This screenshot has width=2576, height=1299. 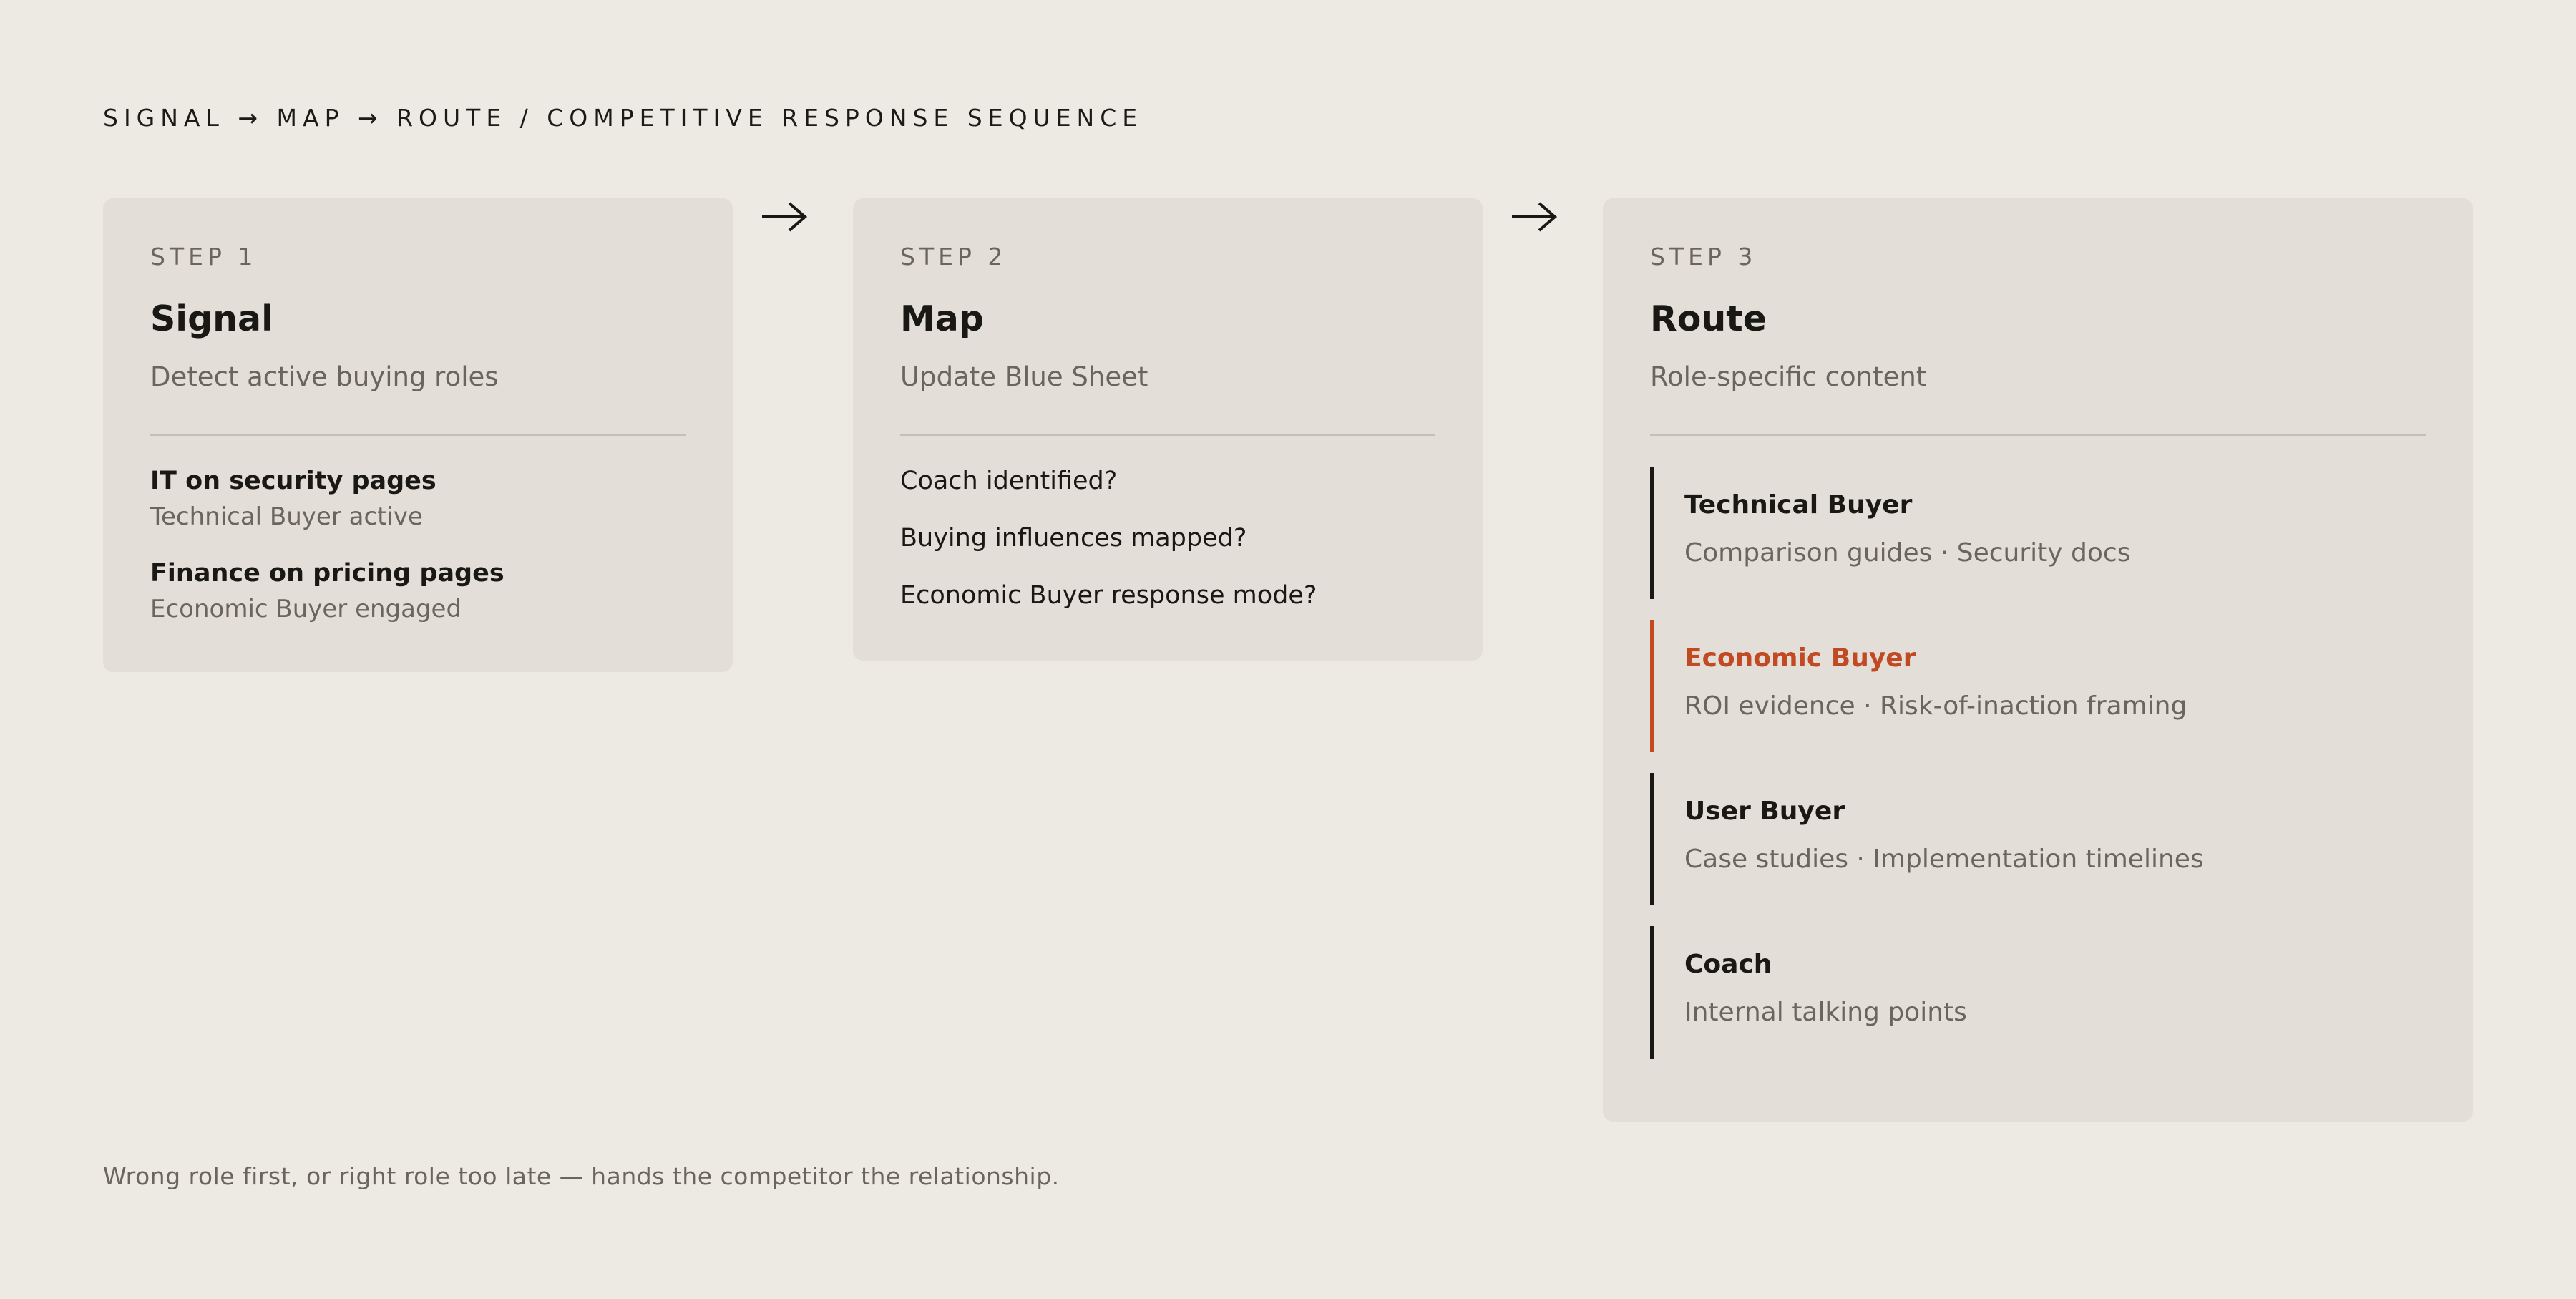 What do you see at coordinates (2038, 992) in the screenshot?
I see `route-item-coach: Coach Internal talking points` at bounding box center [2038, 992].